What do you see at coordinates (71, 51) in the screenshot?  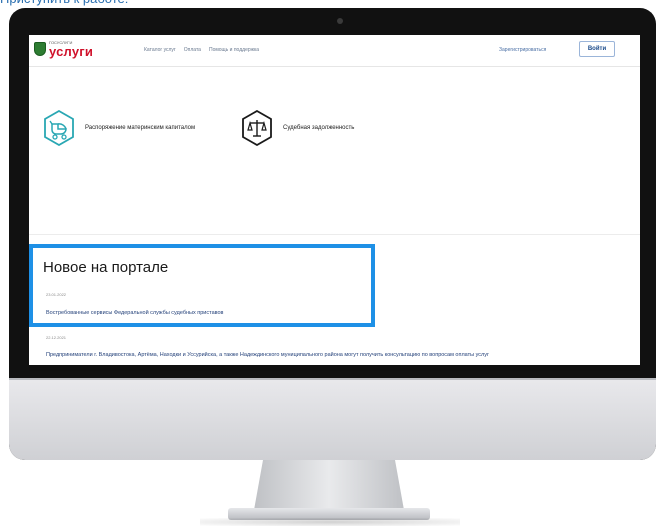 I see `logo-text: услуги` at bounding box center [71, 51].